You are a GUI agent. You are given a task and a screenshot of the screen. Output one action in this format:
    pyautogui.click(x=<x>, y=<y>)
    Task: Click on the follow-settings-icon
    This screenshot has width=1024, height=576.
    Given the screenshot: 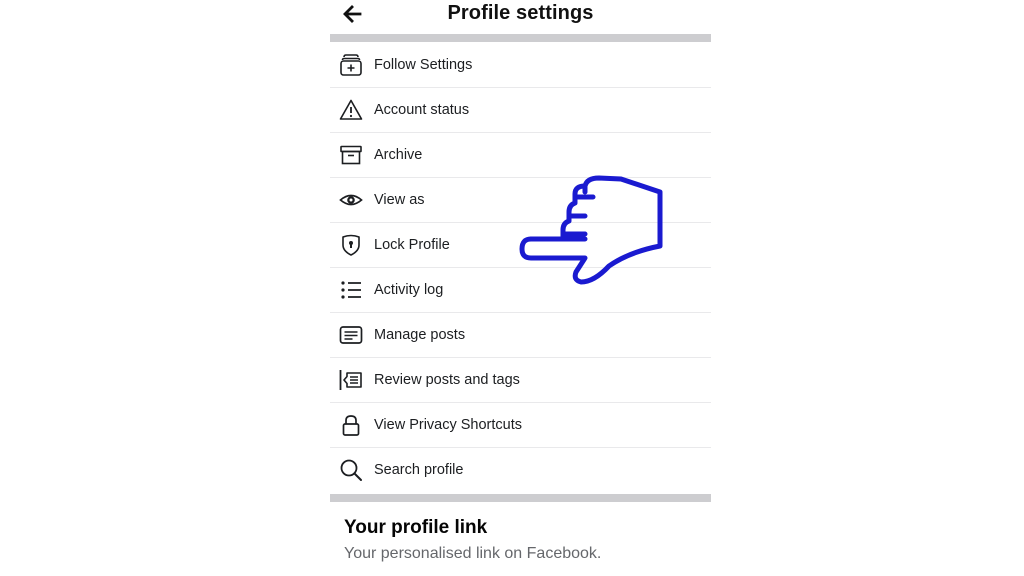 What is the action you would take?
    pyautogui.click(x=351, y=65)
    